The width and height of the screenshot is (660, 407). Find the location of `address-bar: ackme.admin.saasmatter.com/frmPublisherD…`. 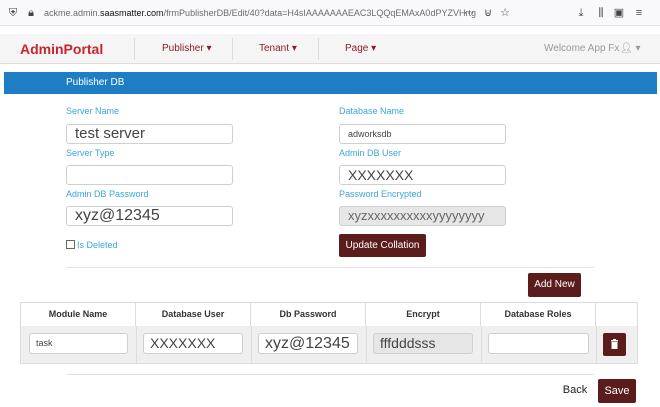

address-bar: ackme.admin.saasmatter.com/frmPublisherD… is located at coordinates (260, 13).